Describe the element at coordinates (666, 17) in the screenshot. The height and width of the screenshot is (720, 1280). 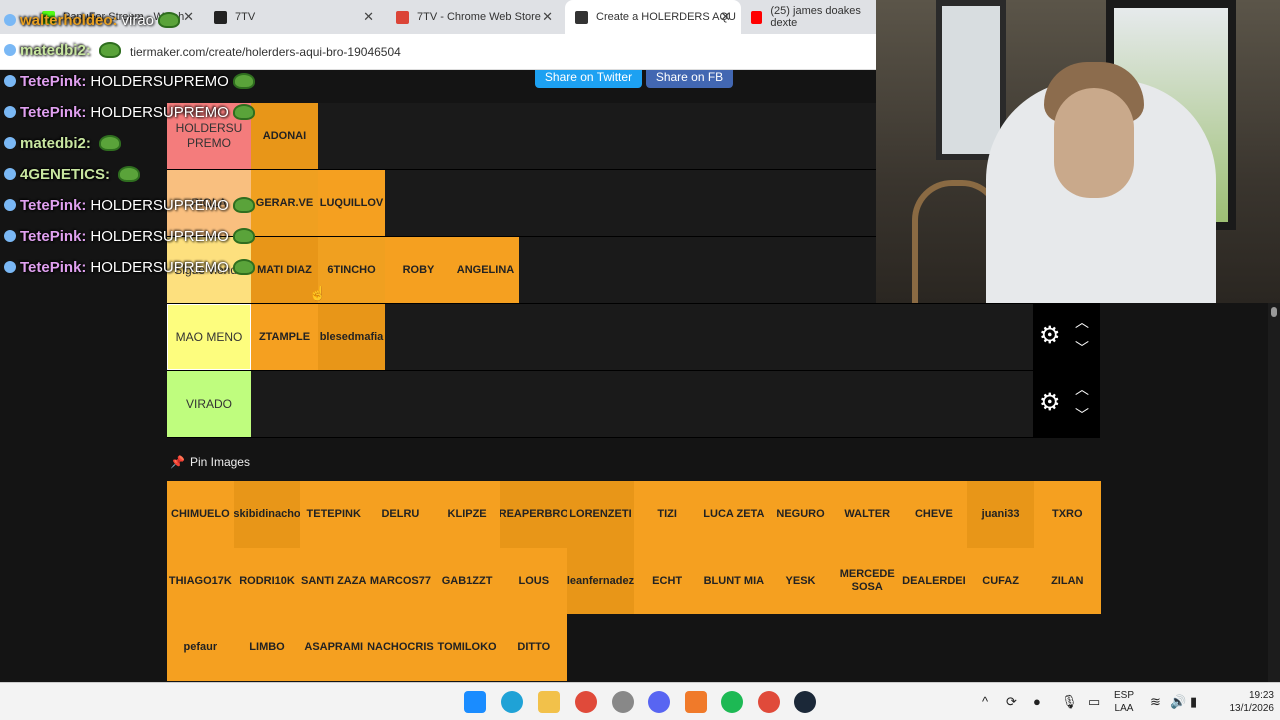
I see `tab-label: Create a HOLERDERS AQU` at that location.